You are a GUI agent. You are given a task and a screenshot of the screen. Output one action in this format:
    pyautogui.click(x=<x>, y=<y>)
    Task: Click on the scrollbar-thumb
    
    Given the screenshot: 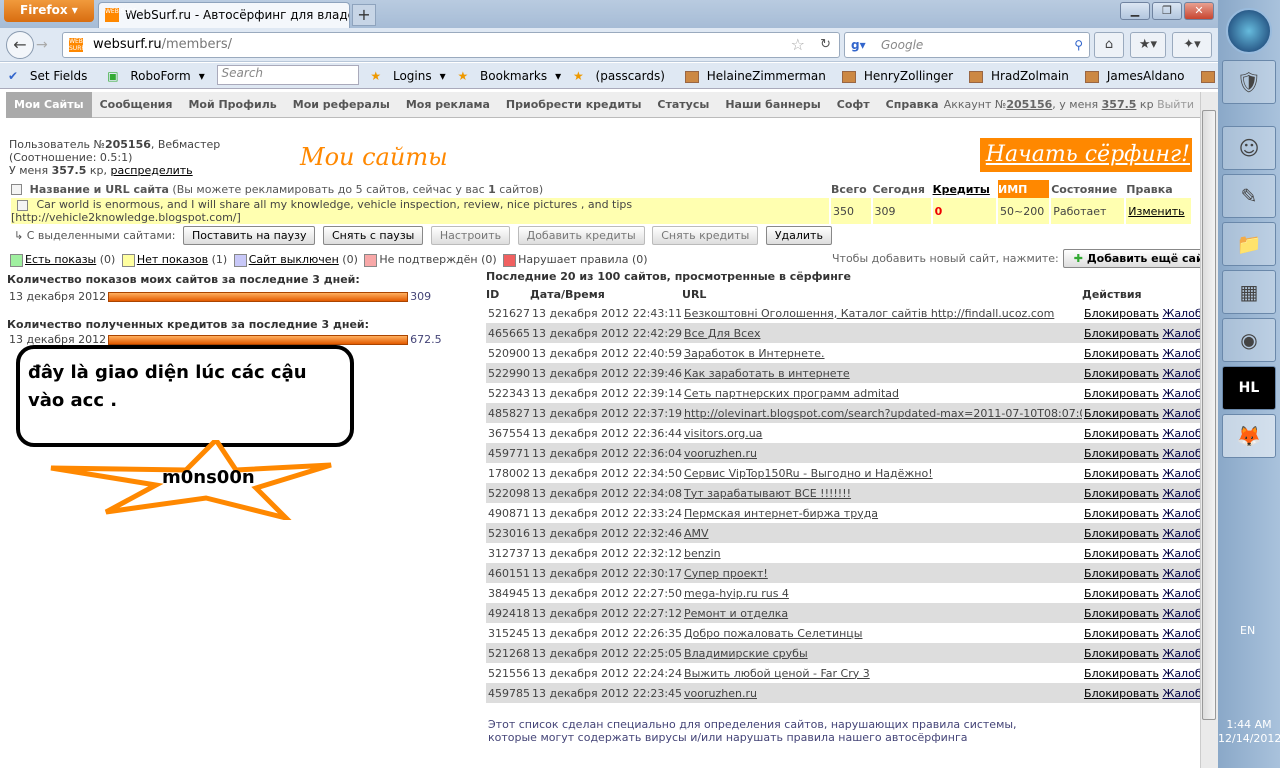 What is the action you would take?
    pyautogui.click(x=1209, y=415)
    